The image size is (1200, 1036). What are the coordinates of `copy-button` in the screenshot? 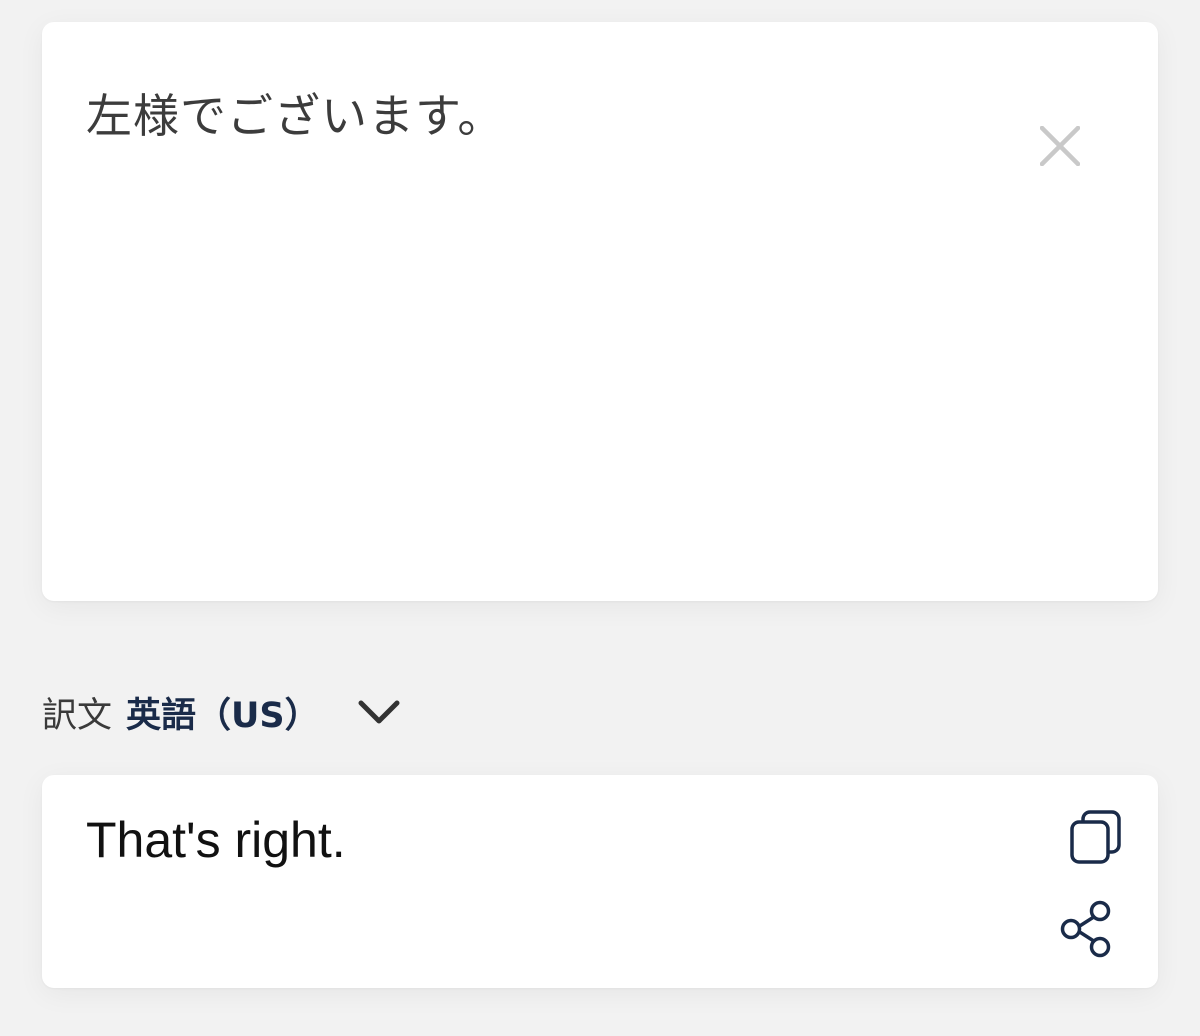 It's located at (1096, 837).